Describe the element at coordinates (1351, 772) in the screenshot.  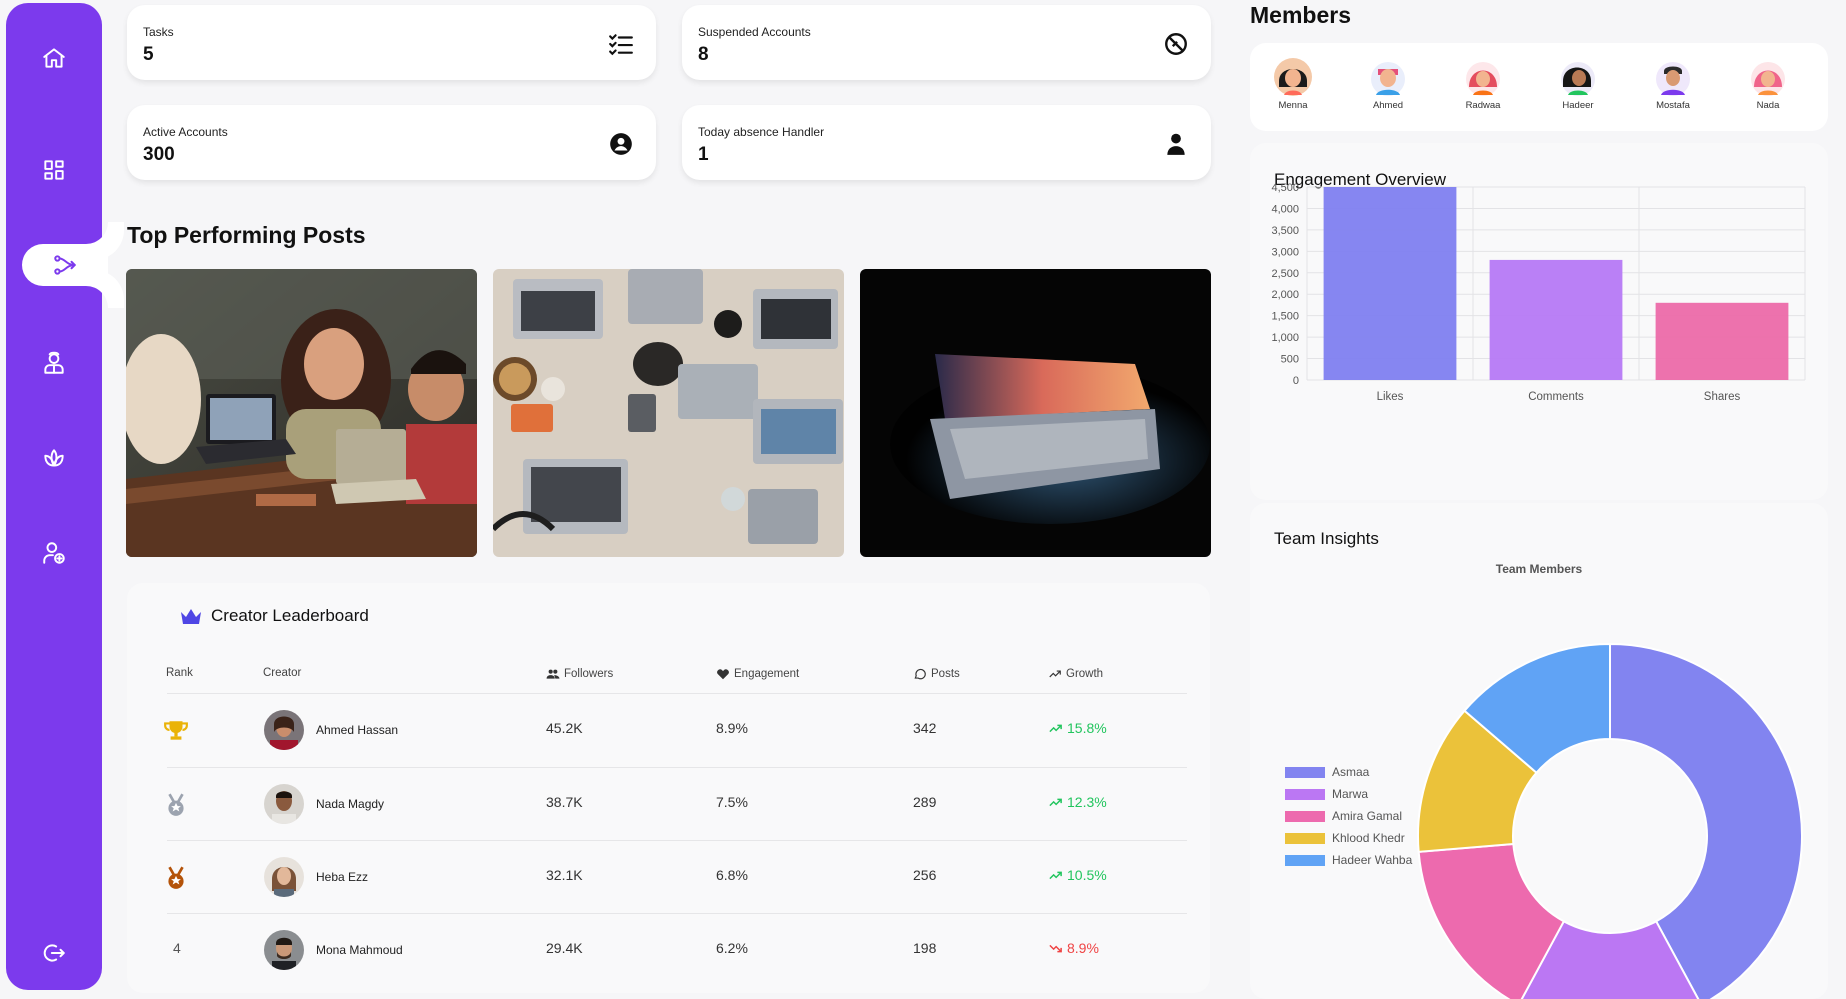
I see `legend-label: Asmaa` at that location.